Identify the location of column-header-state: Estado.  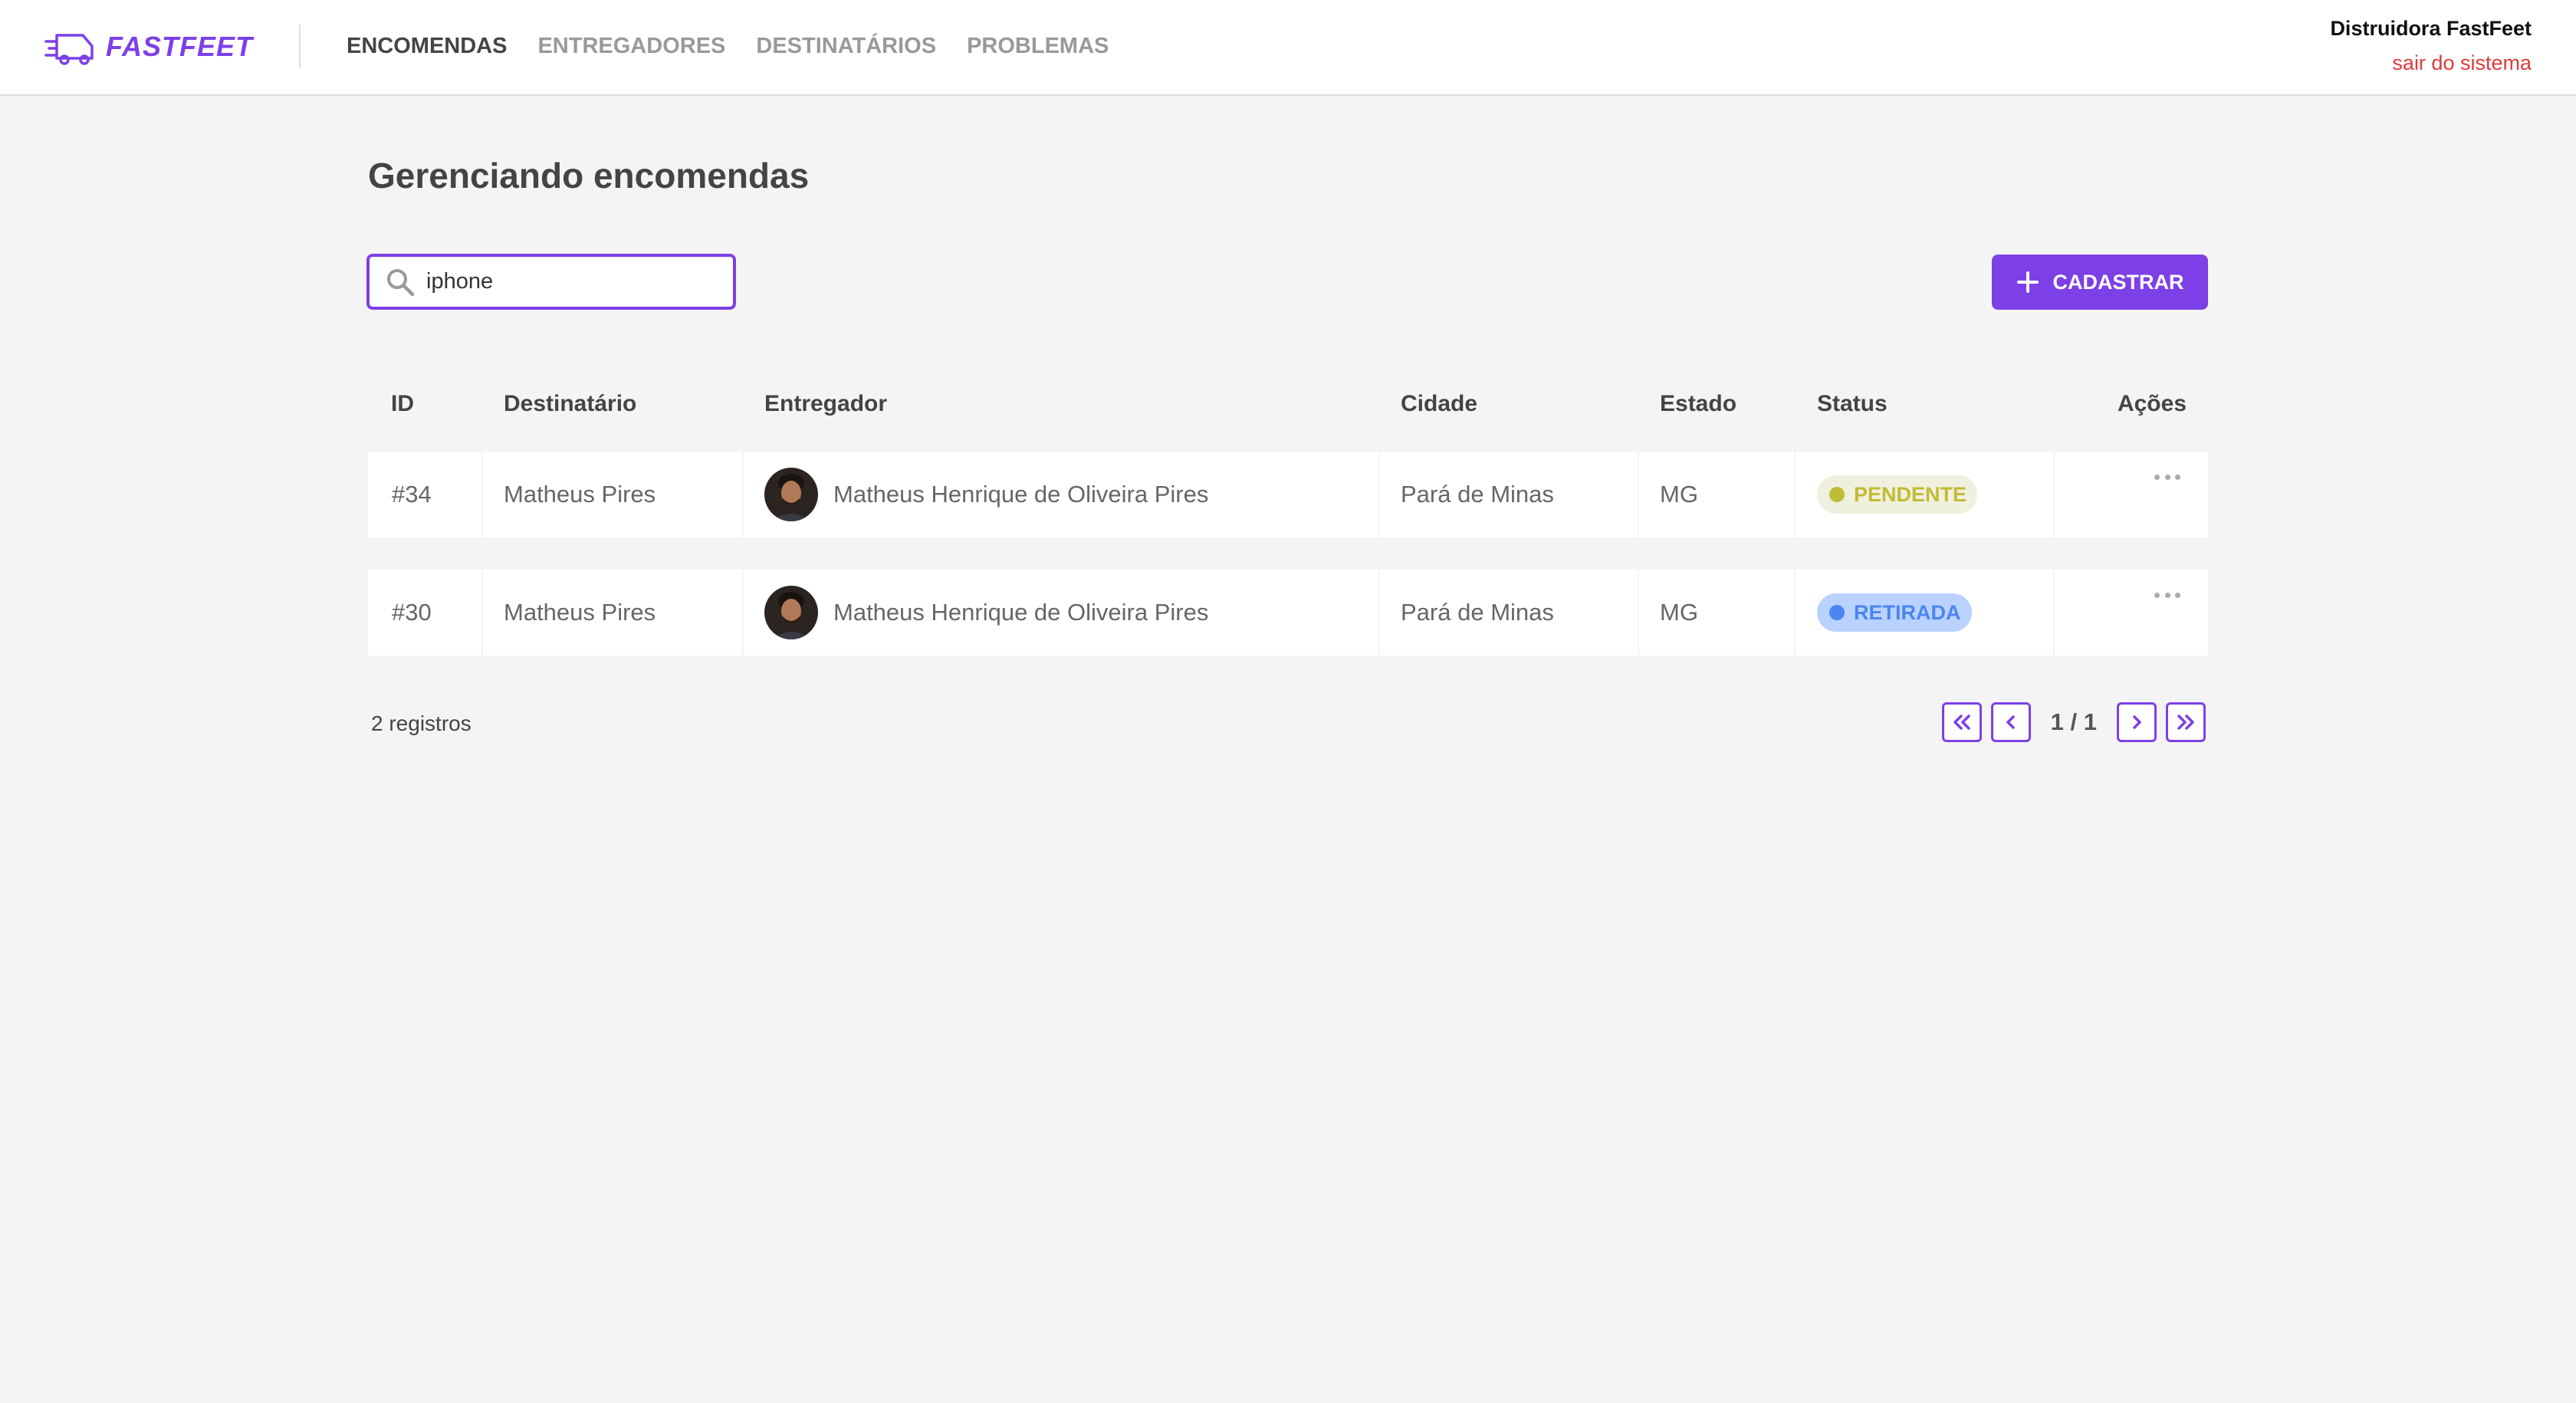
(1698, 404).